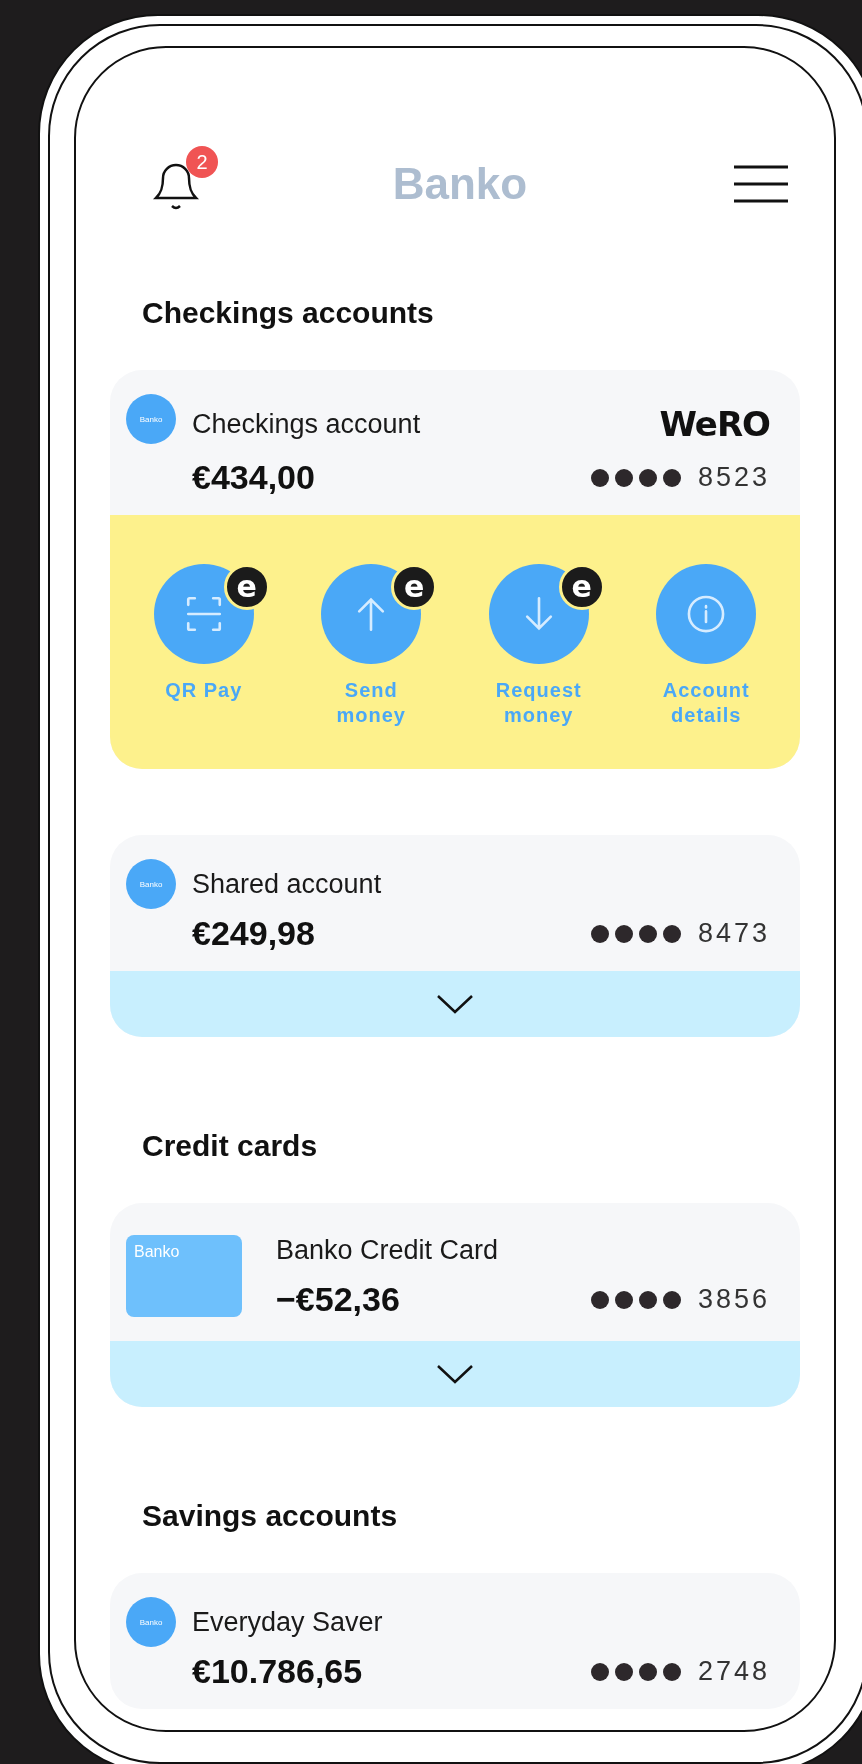 The image size is (862, 1764). What do you see at coordinates (455, 1641) in the screenshot?
I see `account-card: Banko Everyday Saver €10.786,65 2748` at bounding box center [455, 1641].